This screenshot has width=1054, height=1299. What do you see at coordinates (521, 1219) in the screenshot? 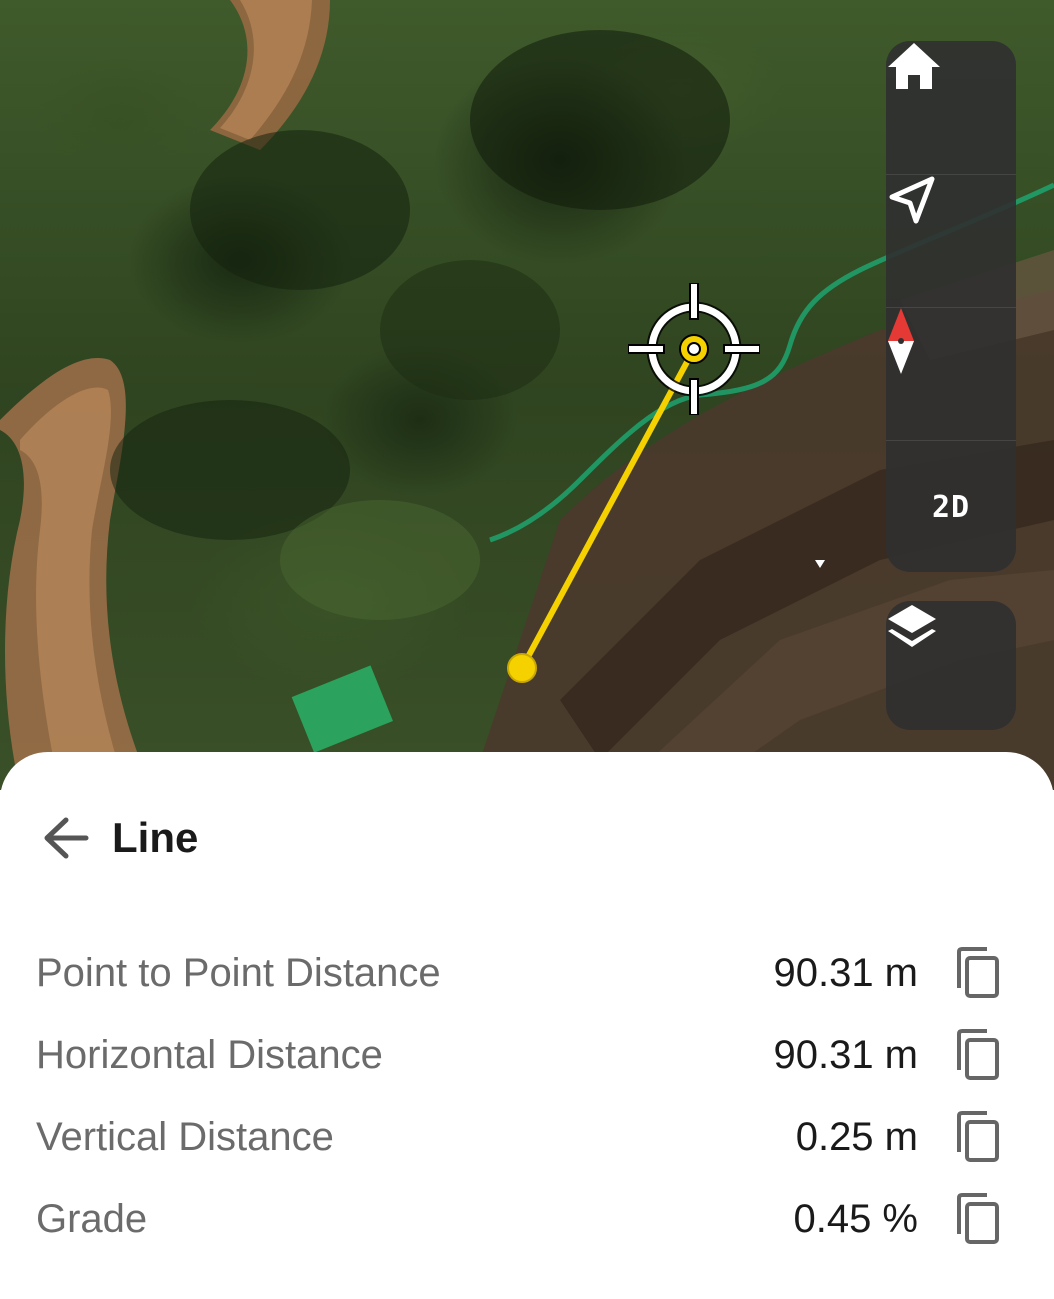
I see `measurement-row: Grade 0.45 %` at bounding box center [521, 1219].